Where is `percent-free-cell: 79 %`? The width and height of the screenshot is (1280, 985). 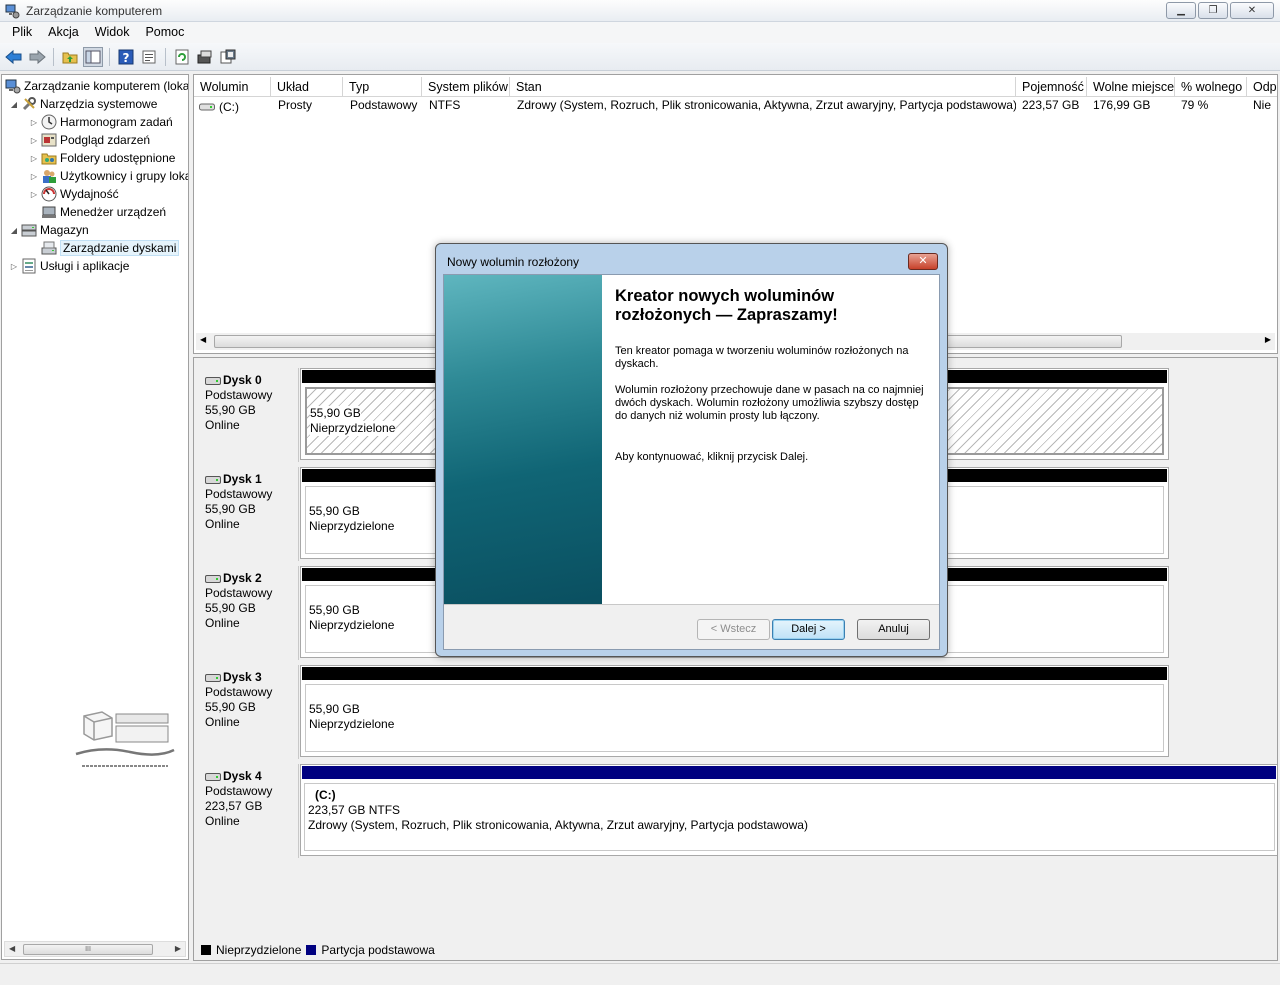
percent-free-cell: 79 % is located at coordinates (1195, 105).